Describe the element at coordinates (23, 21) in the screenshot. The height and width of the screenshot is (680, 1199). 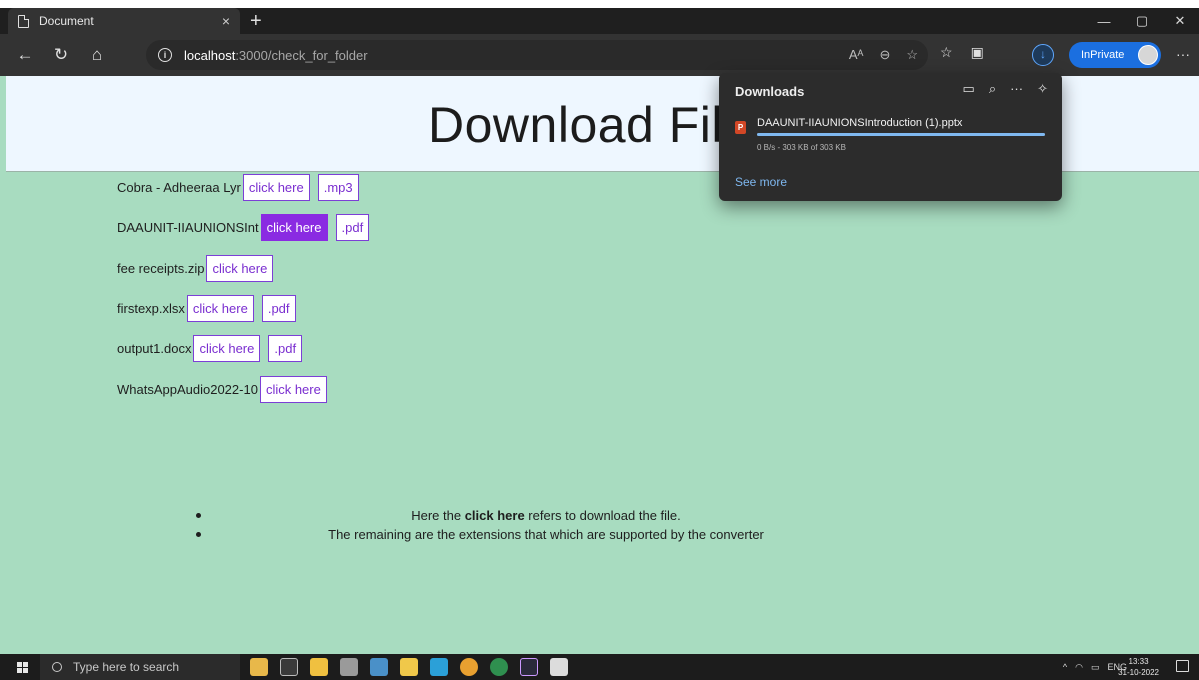
I see `document-icon` at that location.